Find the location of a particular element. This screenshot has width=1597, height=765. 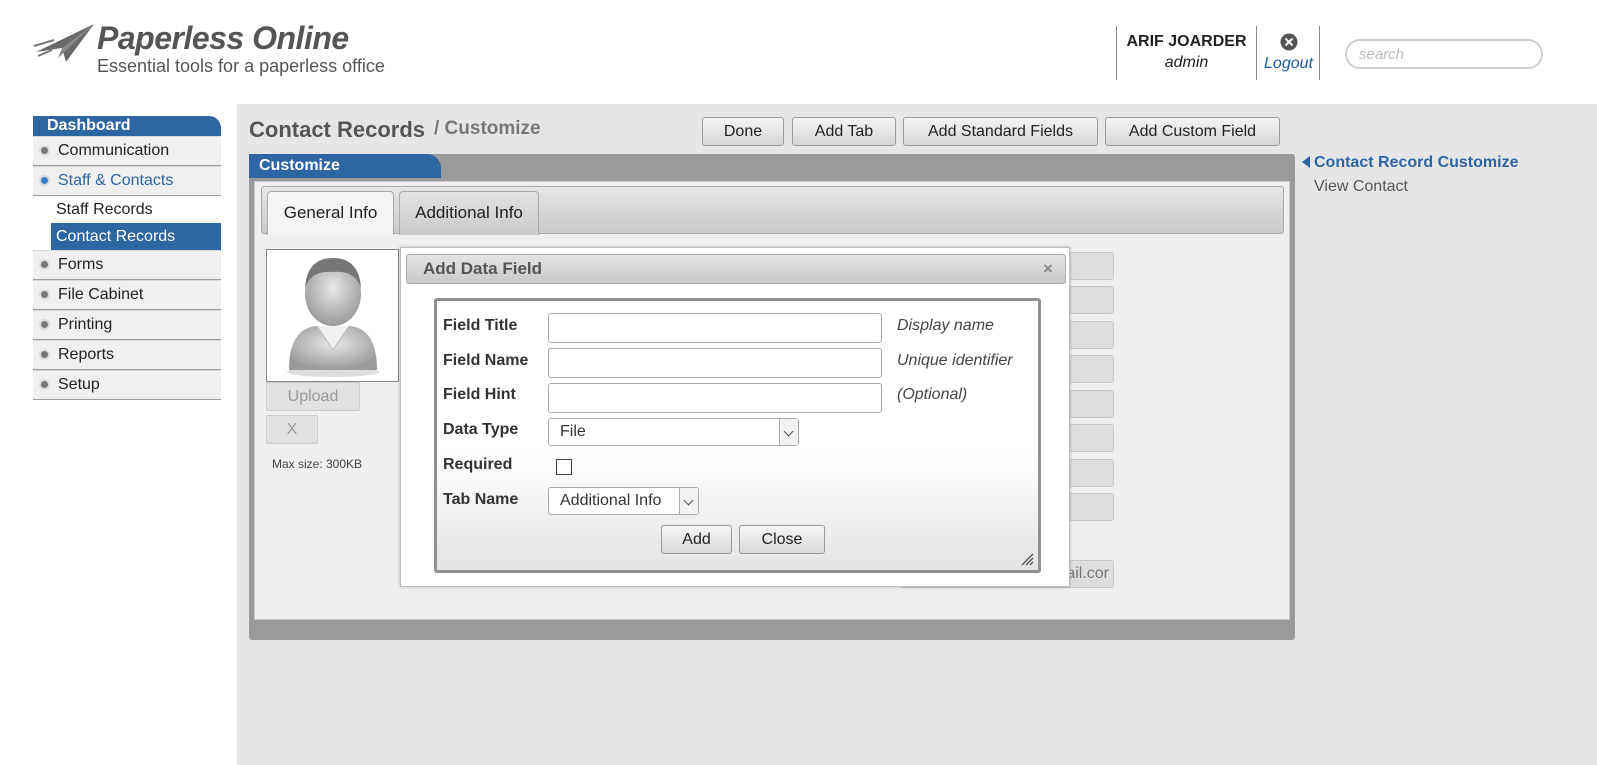

sidebar-item-label: Printing is located at coordinates (85, 324).